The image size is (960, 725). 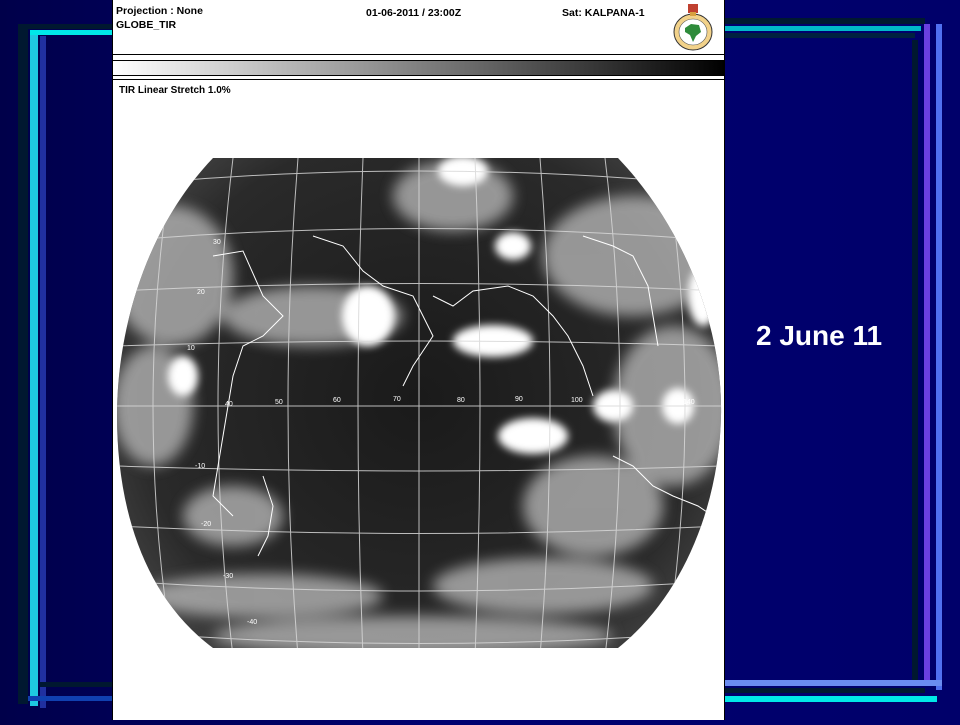 I want to click on lat-label: -40, so click(x=252, y=622).